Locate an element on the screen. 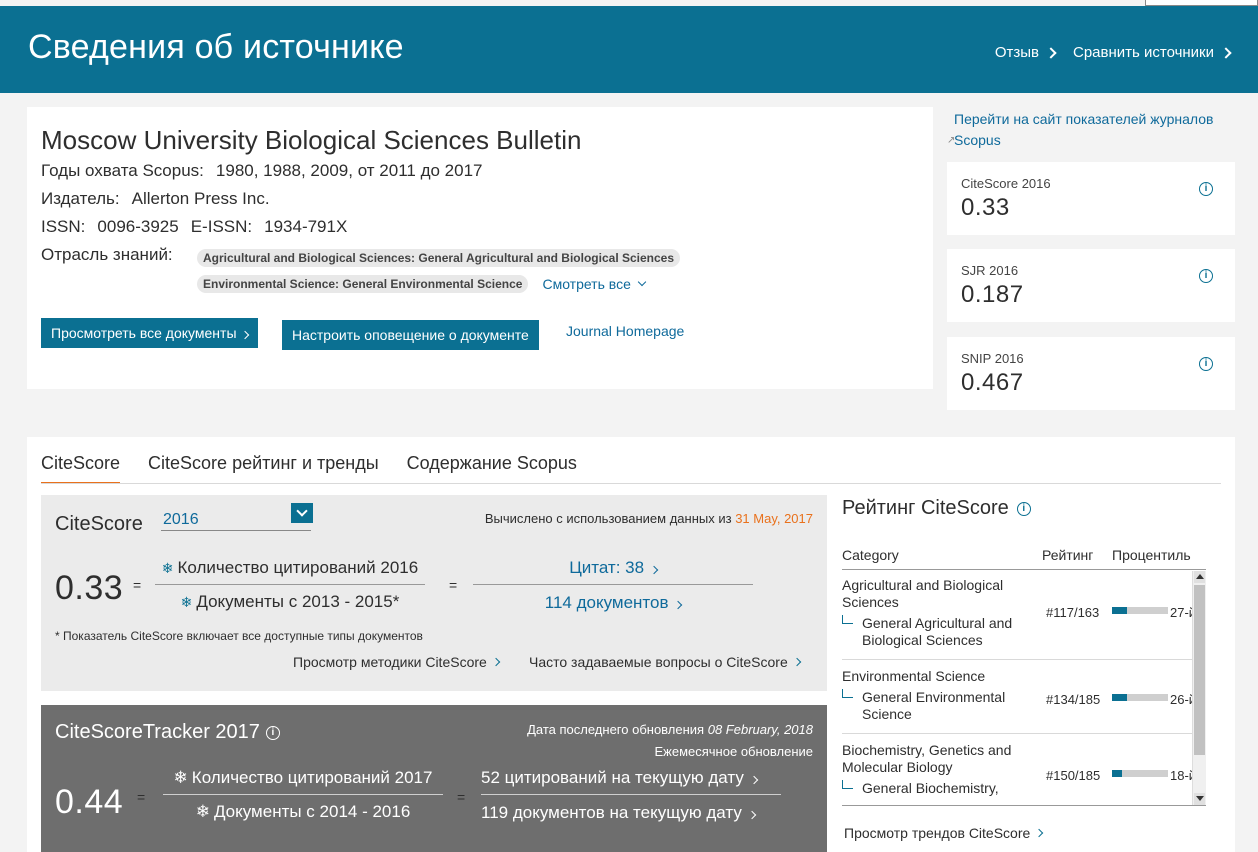 The height and width of the screenshot is (852, 1258). tab-scopus-content: Содержание Scopus is located at coordinates (492, 468).